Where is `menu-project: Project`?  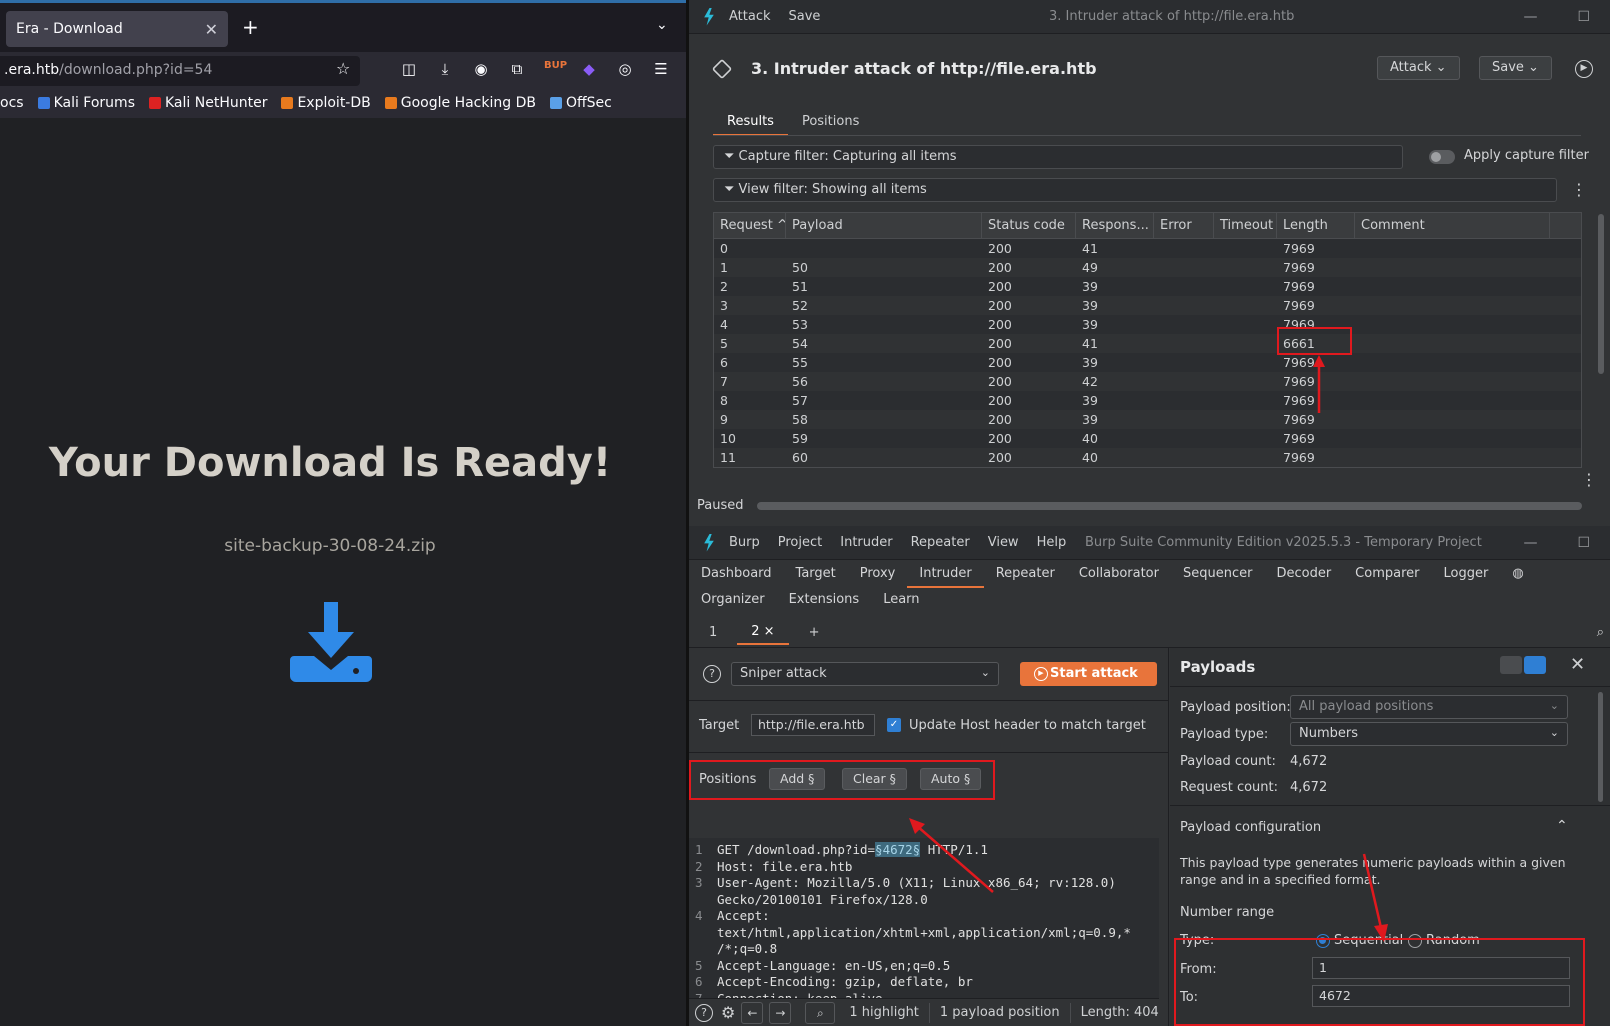
menu-project: Project is located at coordinates (800, 542).